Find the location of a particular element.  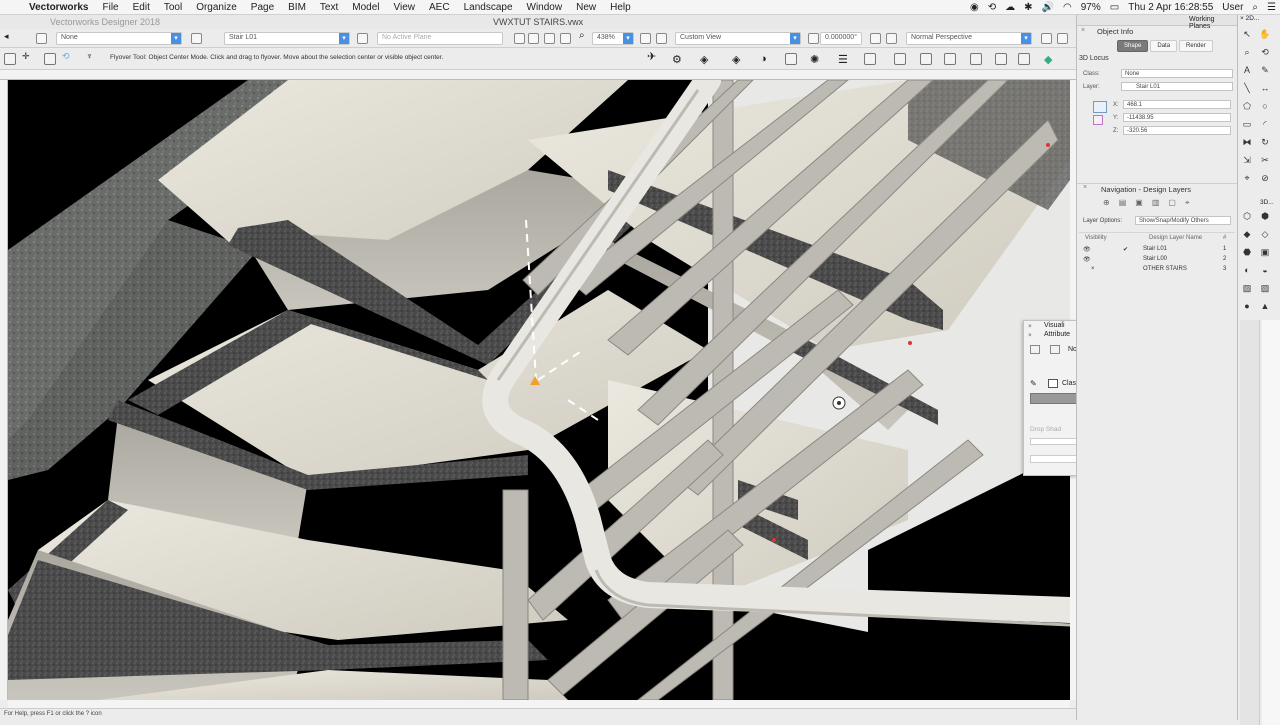

clock: Thu 2 Apr 16:28:55 is located at coordinates (1170, 7).